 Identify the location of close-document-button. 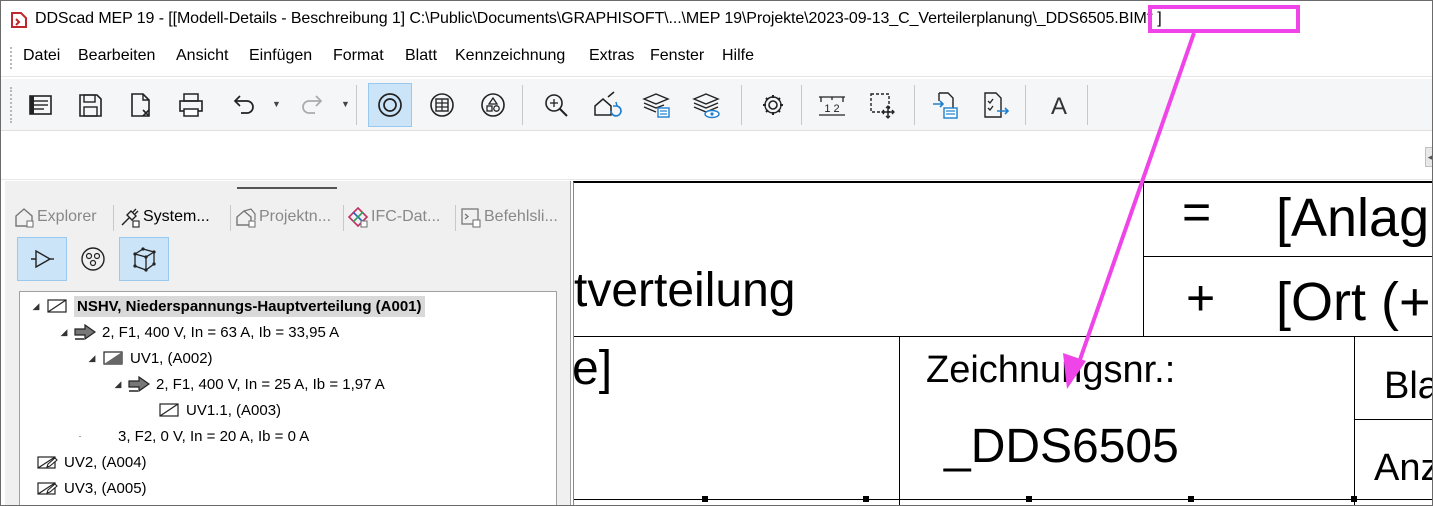
(140, 105).